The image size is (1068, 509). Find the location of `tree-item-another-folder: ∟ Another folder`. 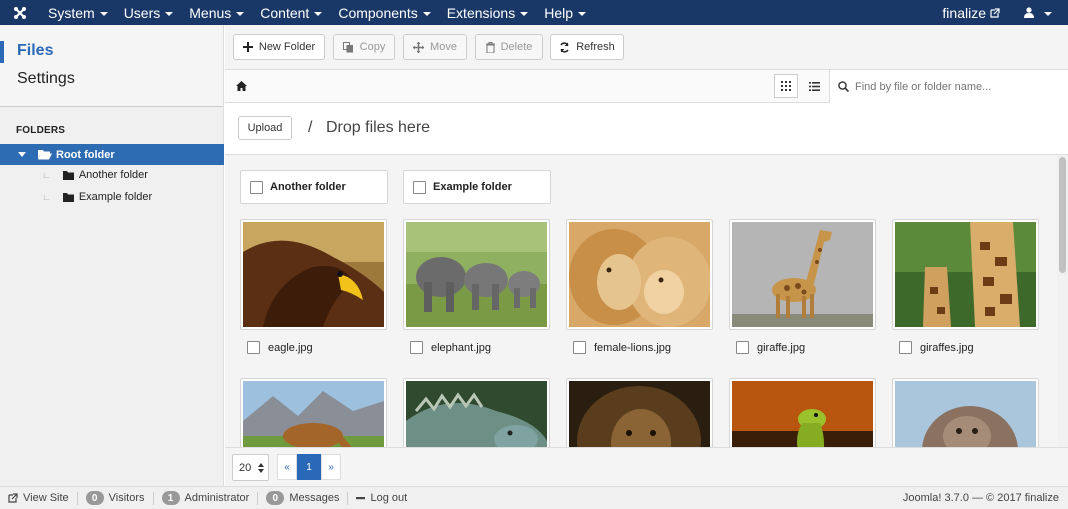

tree-item-another-folder: ∟ Another folder is located at coordinates (112, 175).